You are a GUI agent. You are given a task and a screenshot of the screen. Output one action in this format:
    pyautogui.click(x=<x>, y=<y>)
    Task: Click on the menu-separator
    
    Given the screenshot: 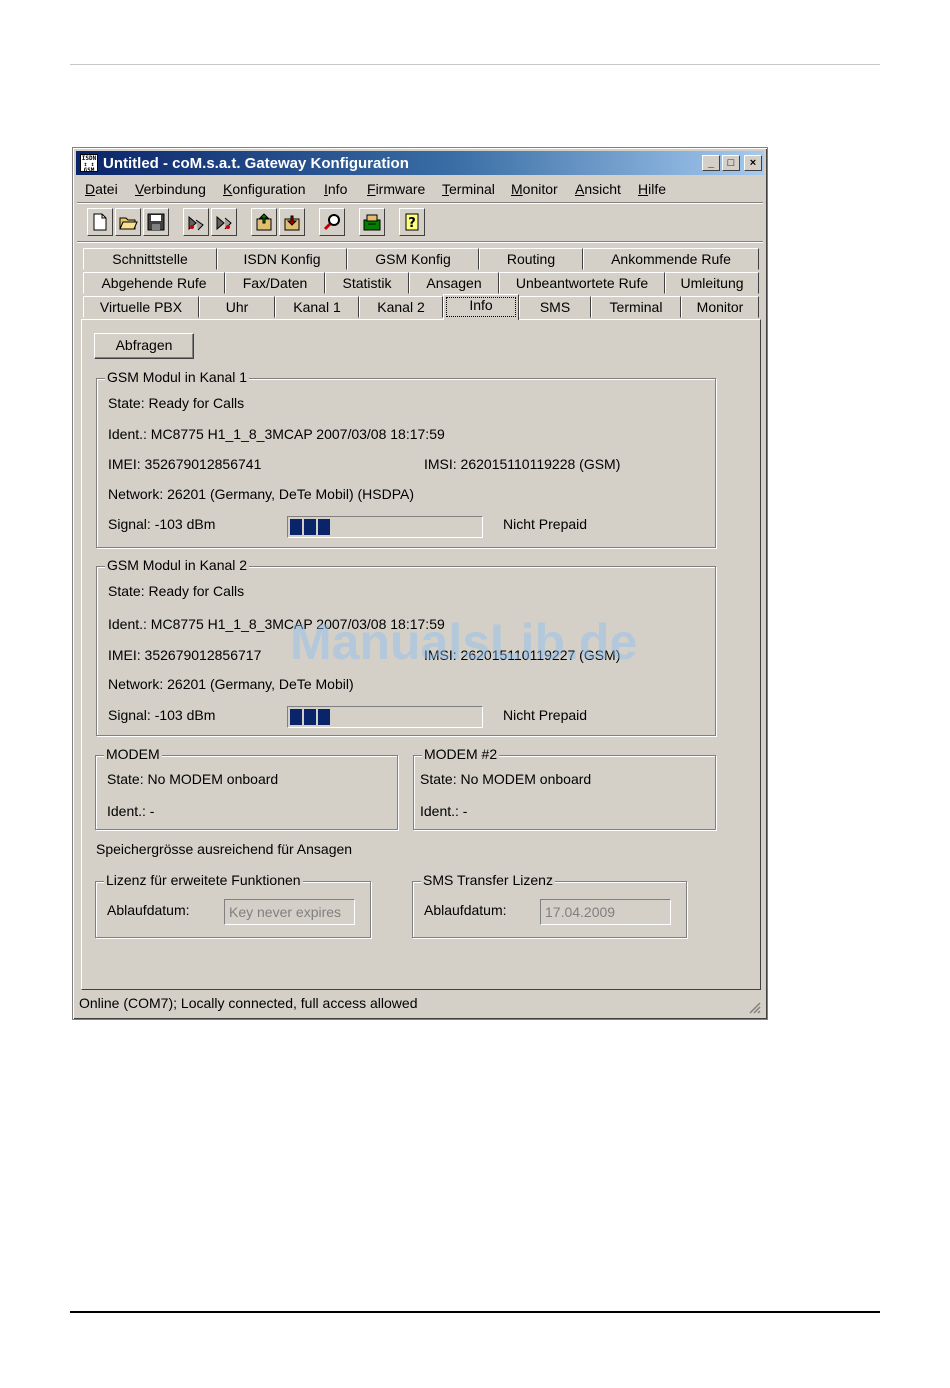 What is the action you would take?
    pyautogui.click(x=420, y=203)
    